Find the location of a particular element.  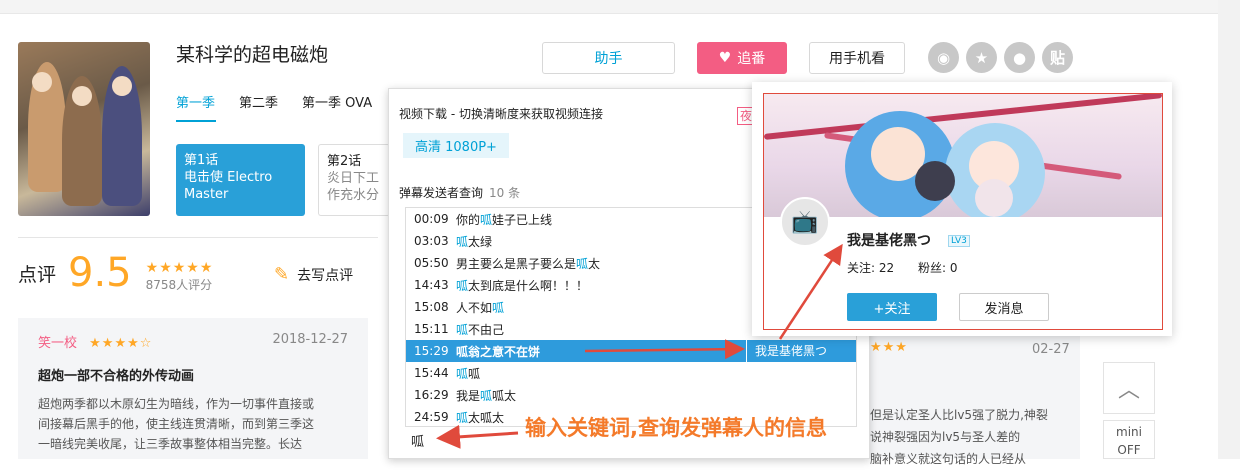

tieba-icon: 贴 is located at coordinates (1057, 57).